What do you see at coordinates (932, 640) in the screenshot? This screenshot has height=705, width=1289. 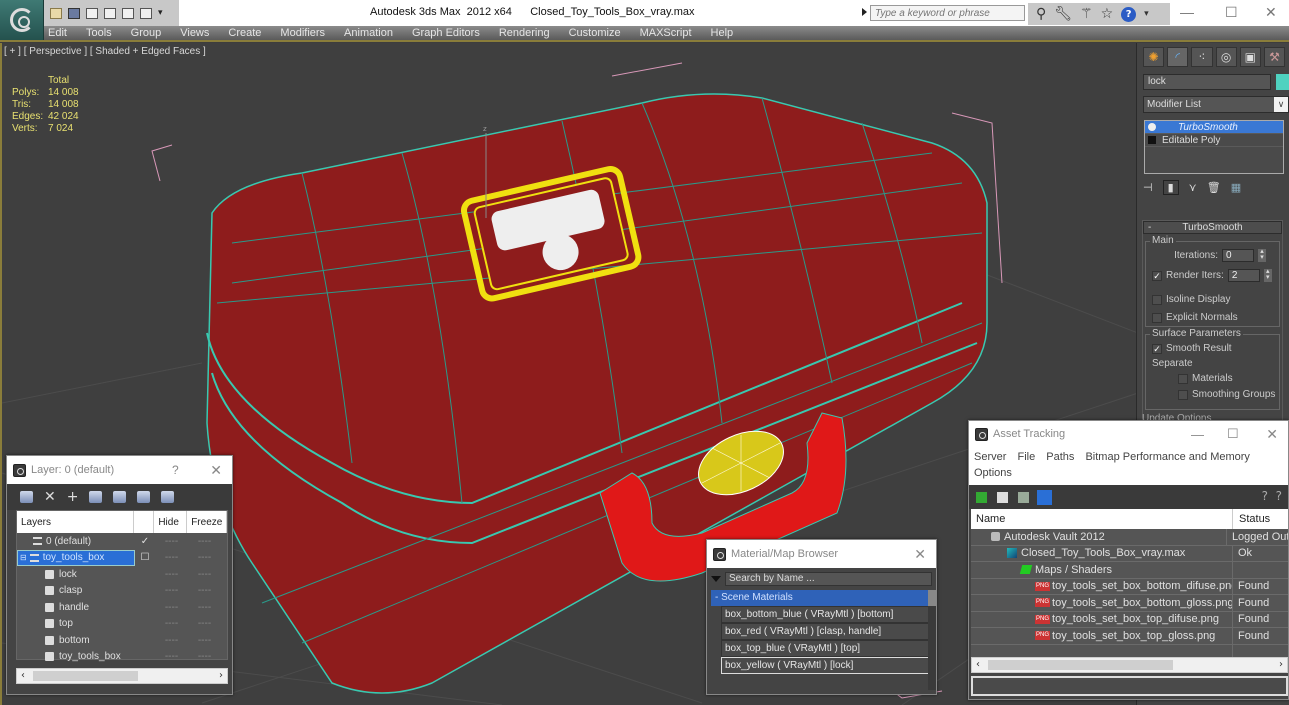 I see `material-vertical-scrollbar` at bounding box center [932, 640].